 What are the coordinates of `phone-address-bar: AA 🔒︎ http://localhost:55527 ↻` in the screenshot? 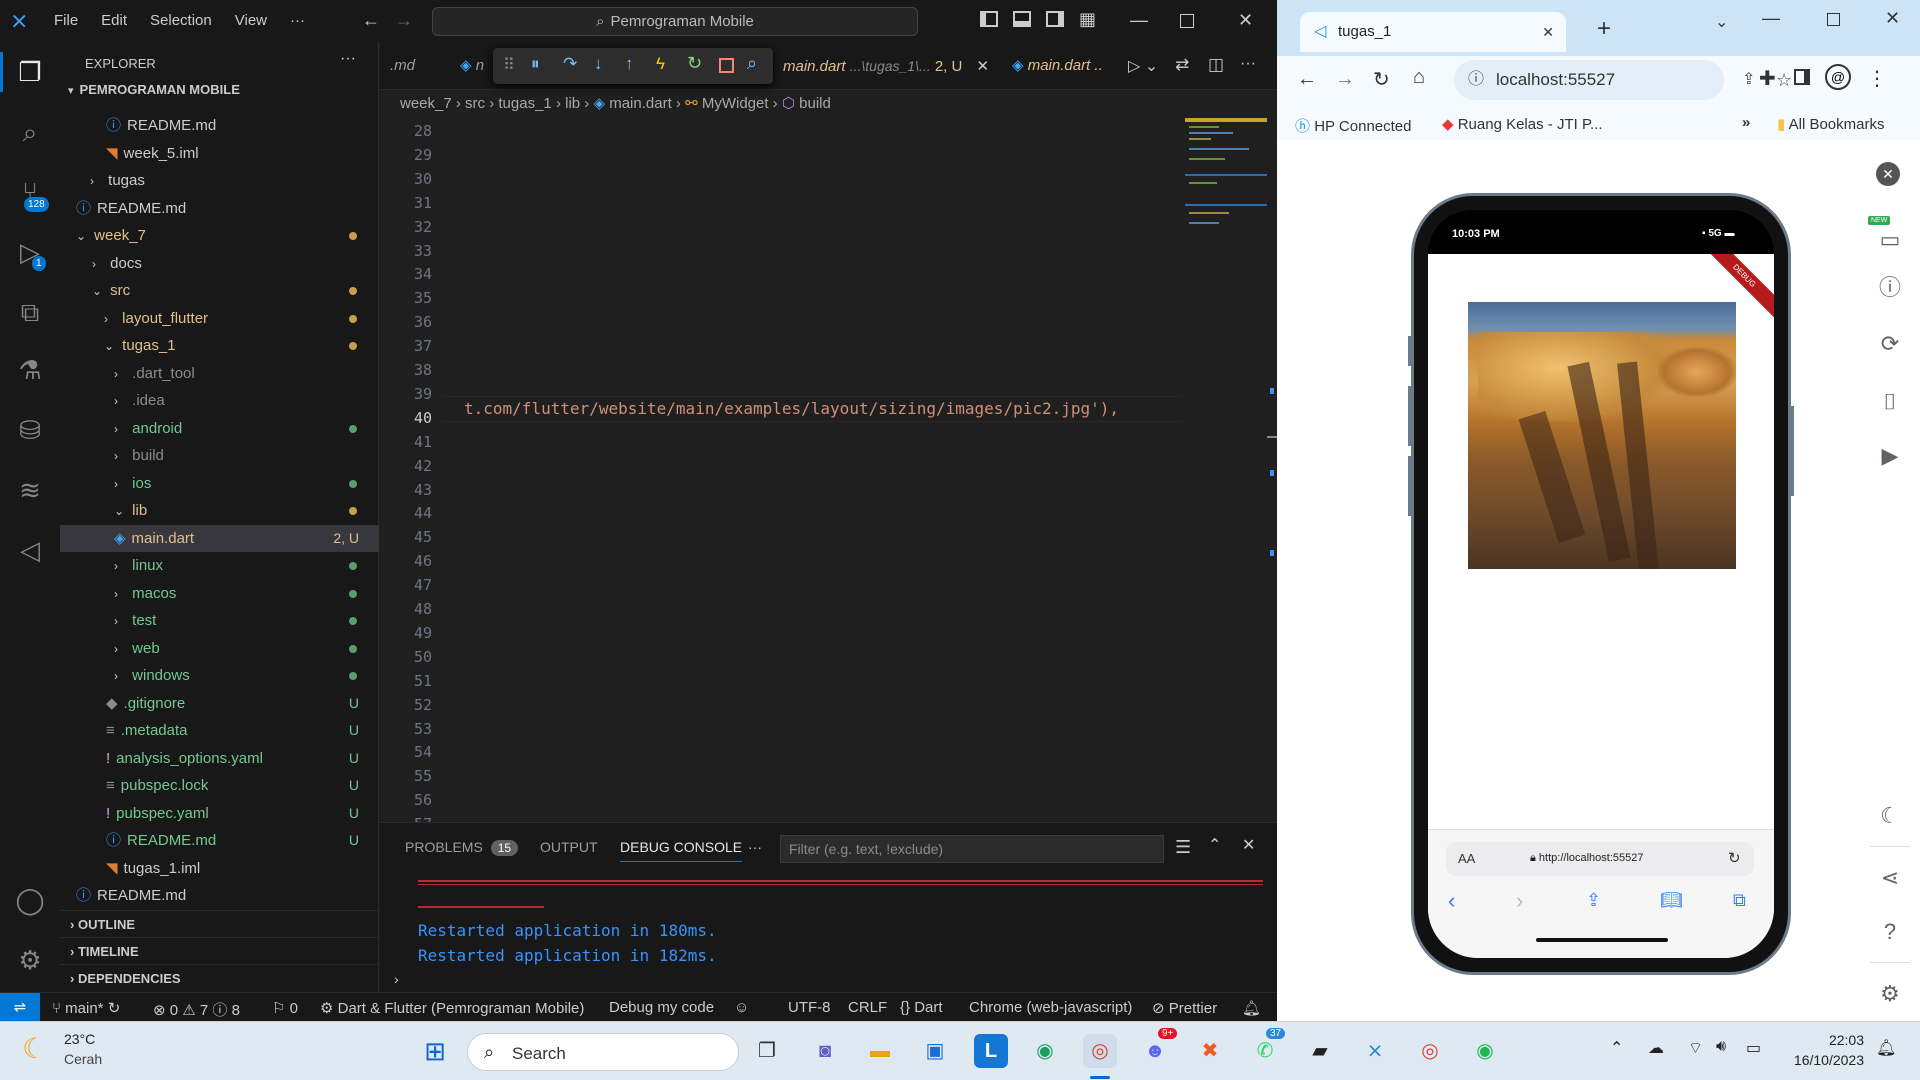 It's located at (1600, 859).